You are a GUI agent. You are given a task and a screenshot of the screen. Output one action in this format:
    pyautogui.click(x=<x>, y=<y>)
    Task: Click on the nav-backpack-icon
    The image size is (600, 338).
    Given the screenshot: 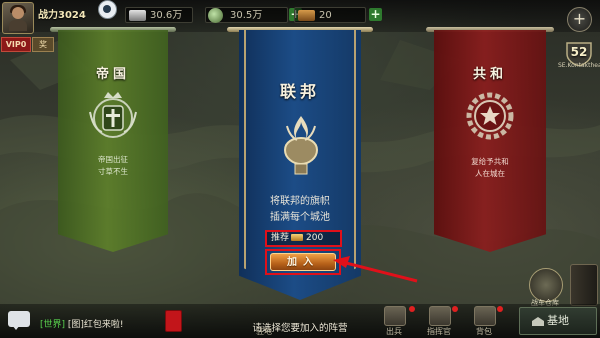 What is the action you would take?
    pyautogui.click(x=485, y=316)
    